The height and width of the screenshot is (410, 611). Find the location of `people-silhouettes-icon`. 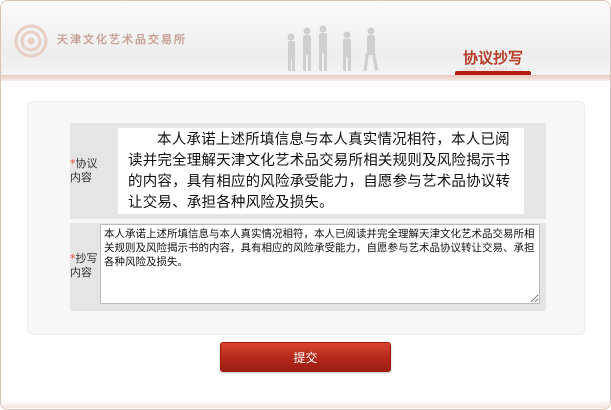

people-silhouettes-icon is located at coordinates (333, 48).